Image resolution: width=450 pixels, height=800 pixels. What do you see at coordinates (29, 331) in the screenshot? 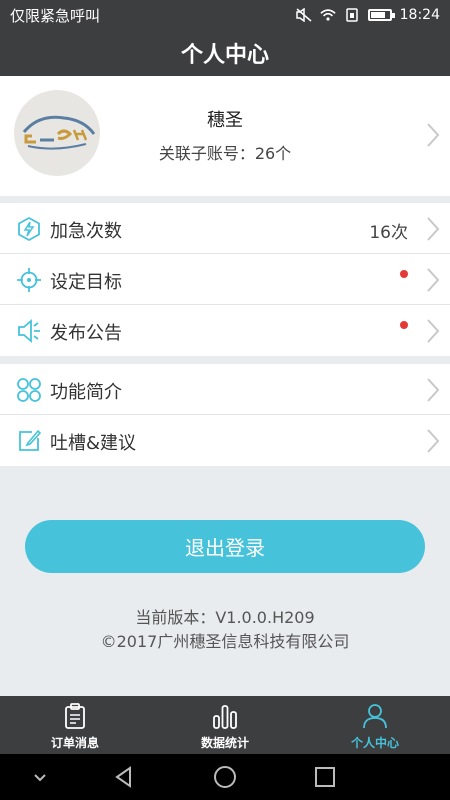
I see `speaker-icon` at bounding box center [29, 331].